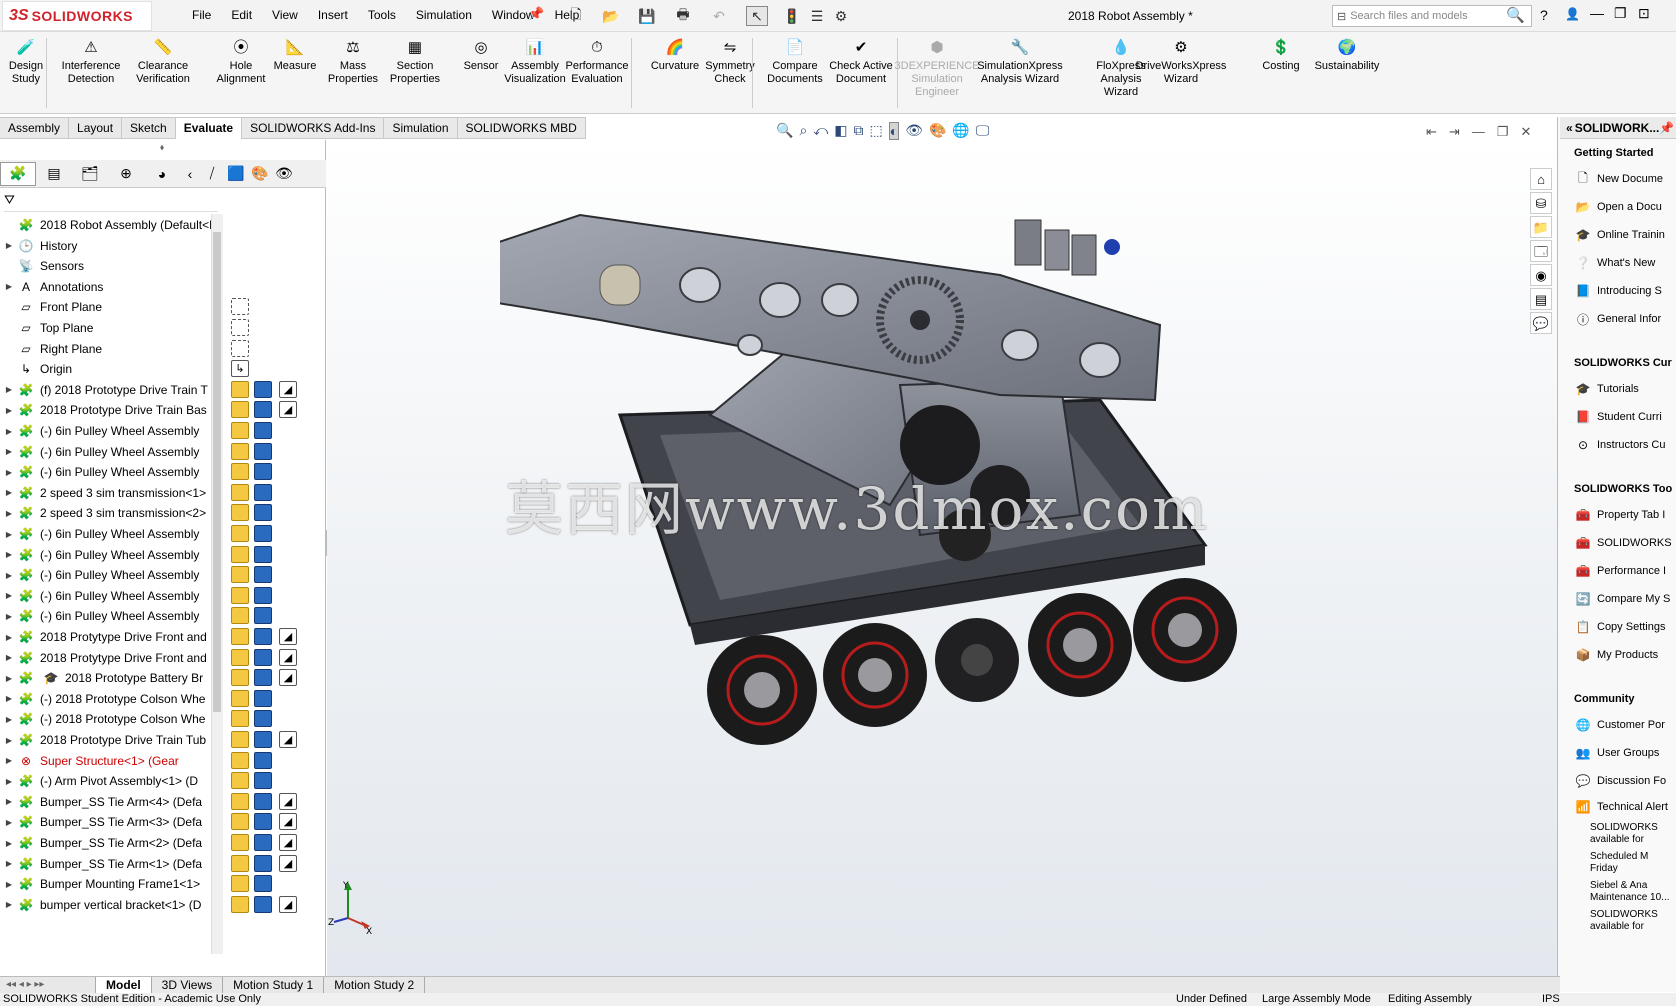 The image size is (1676, 1006). Describe the element at coordinates (236, 174) in the screenshot. I see `display-mode-icon: 🟦` at that location.